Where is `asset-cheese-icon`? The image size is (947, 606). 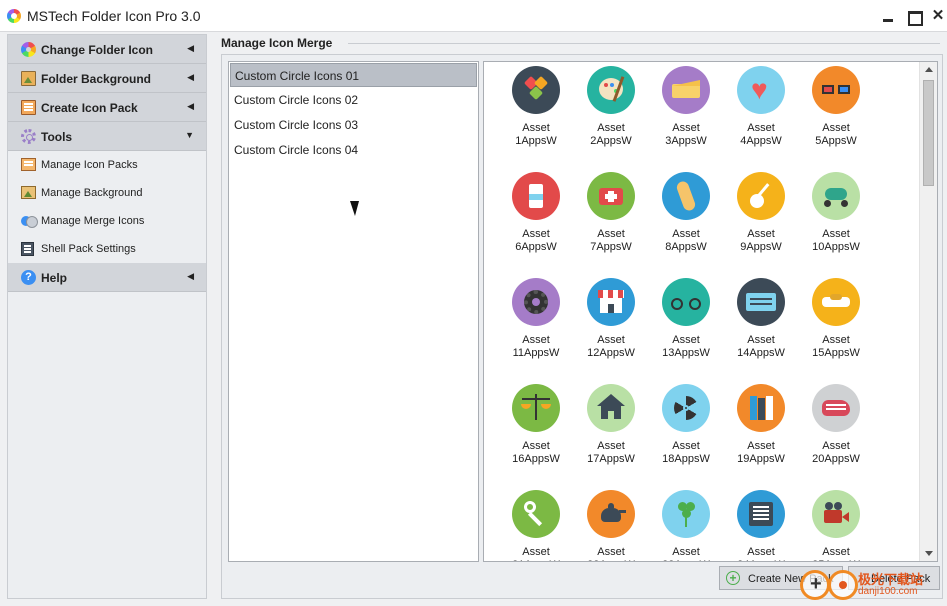 asset-cheese-icon is located at coordinates (686, 90).